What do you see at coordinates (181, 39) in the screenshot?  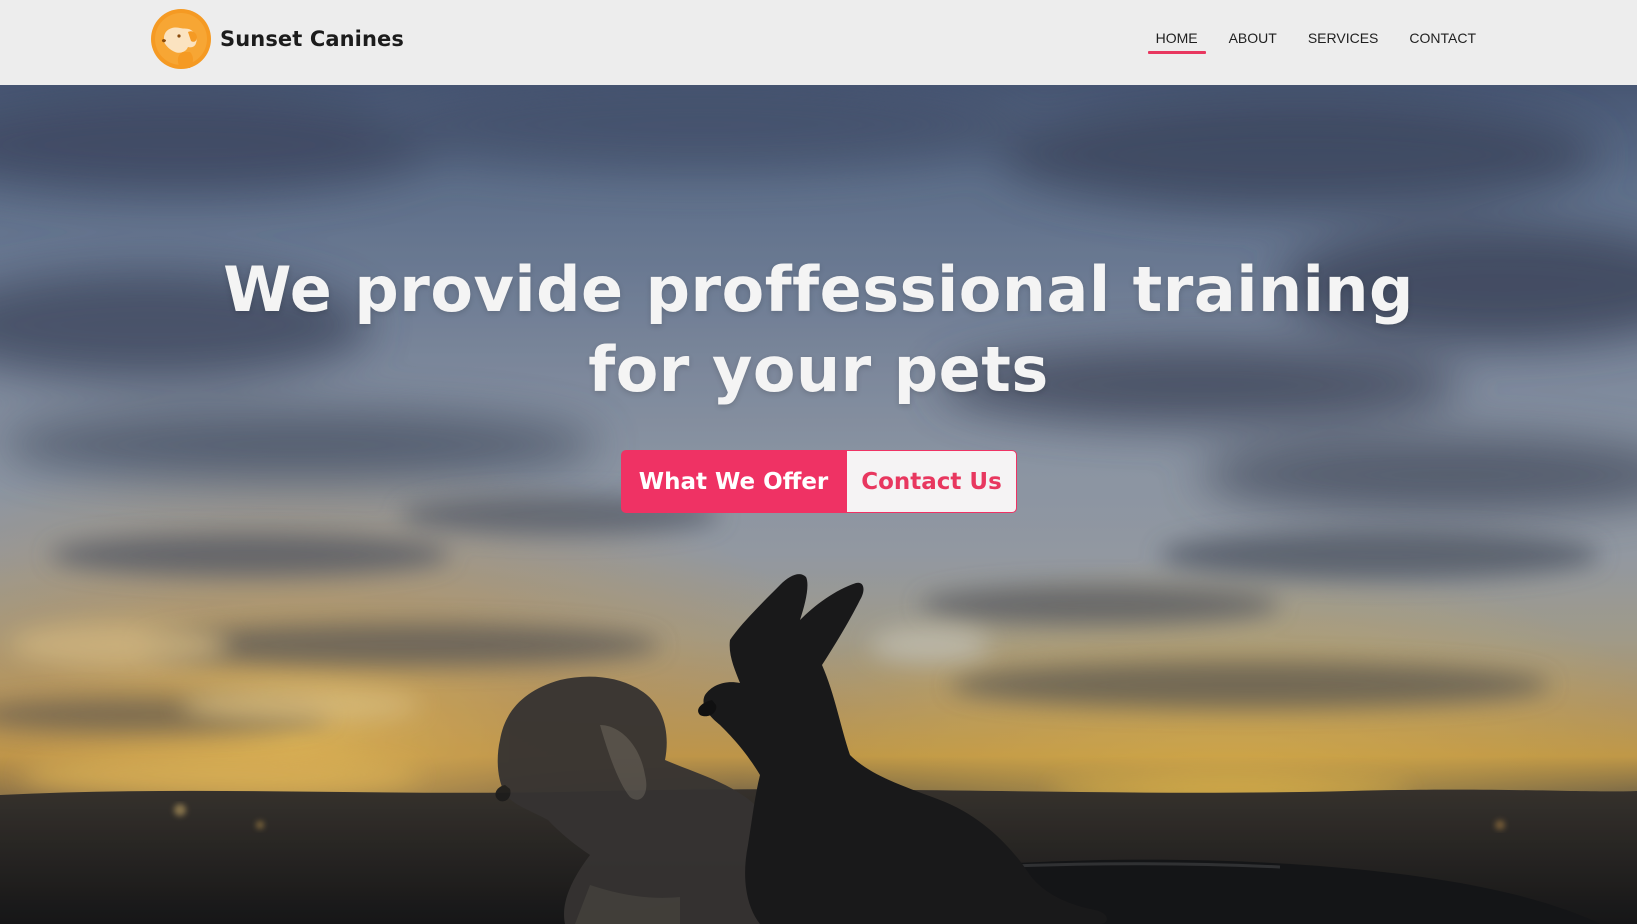 I see `dog-sun-logo-icon` at bounding box center [181, 39].